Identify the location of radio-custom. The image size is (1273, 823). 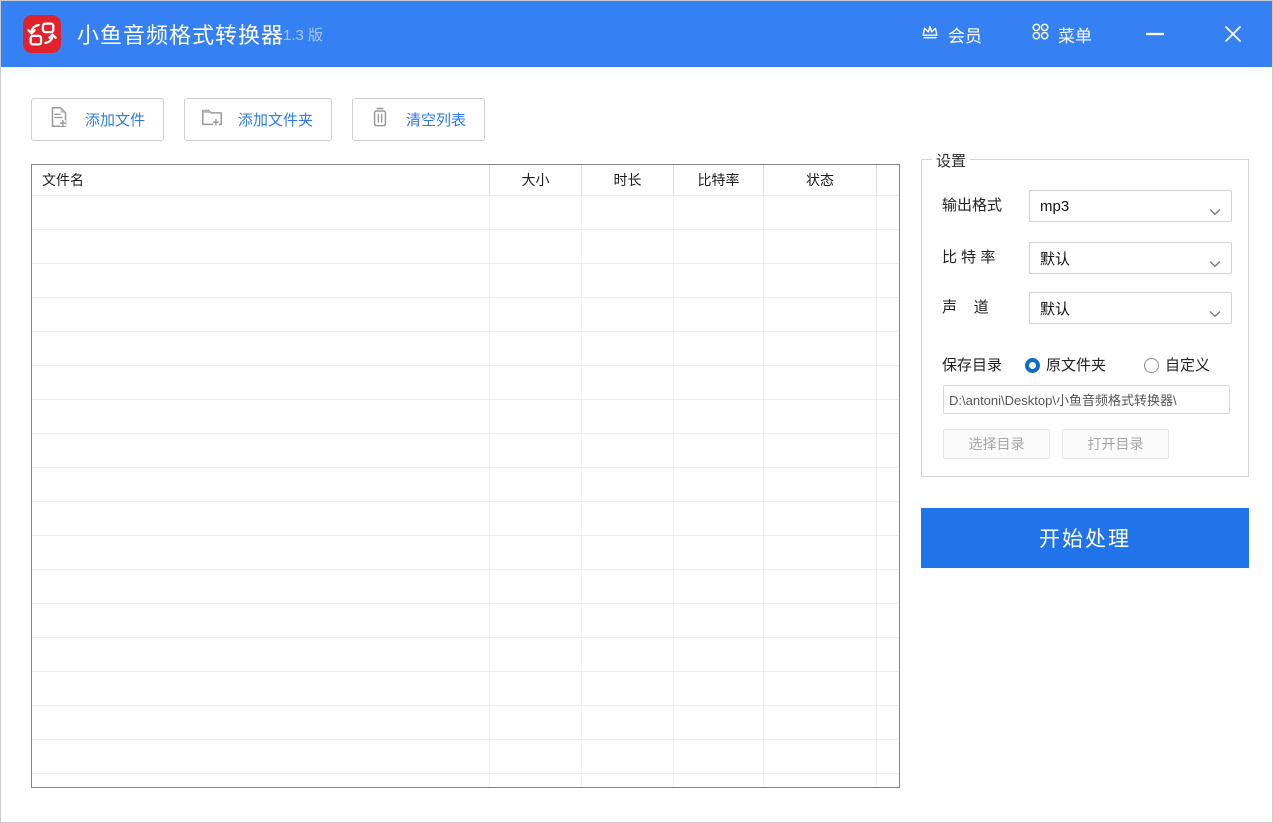
(1151, 365).